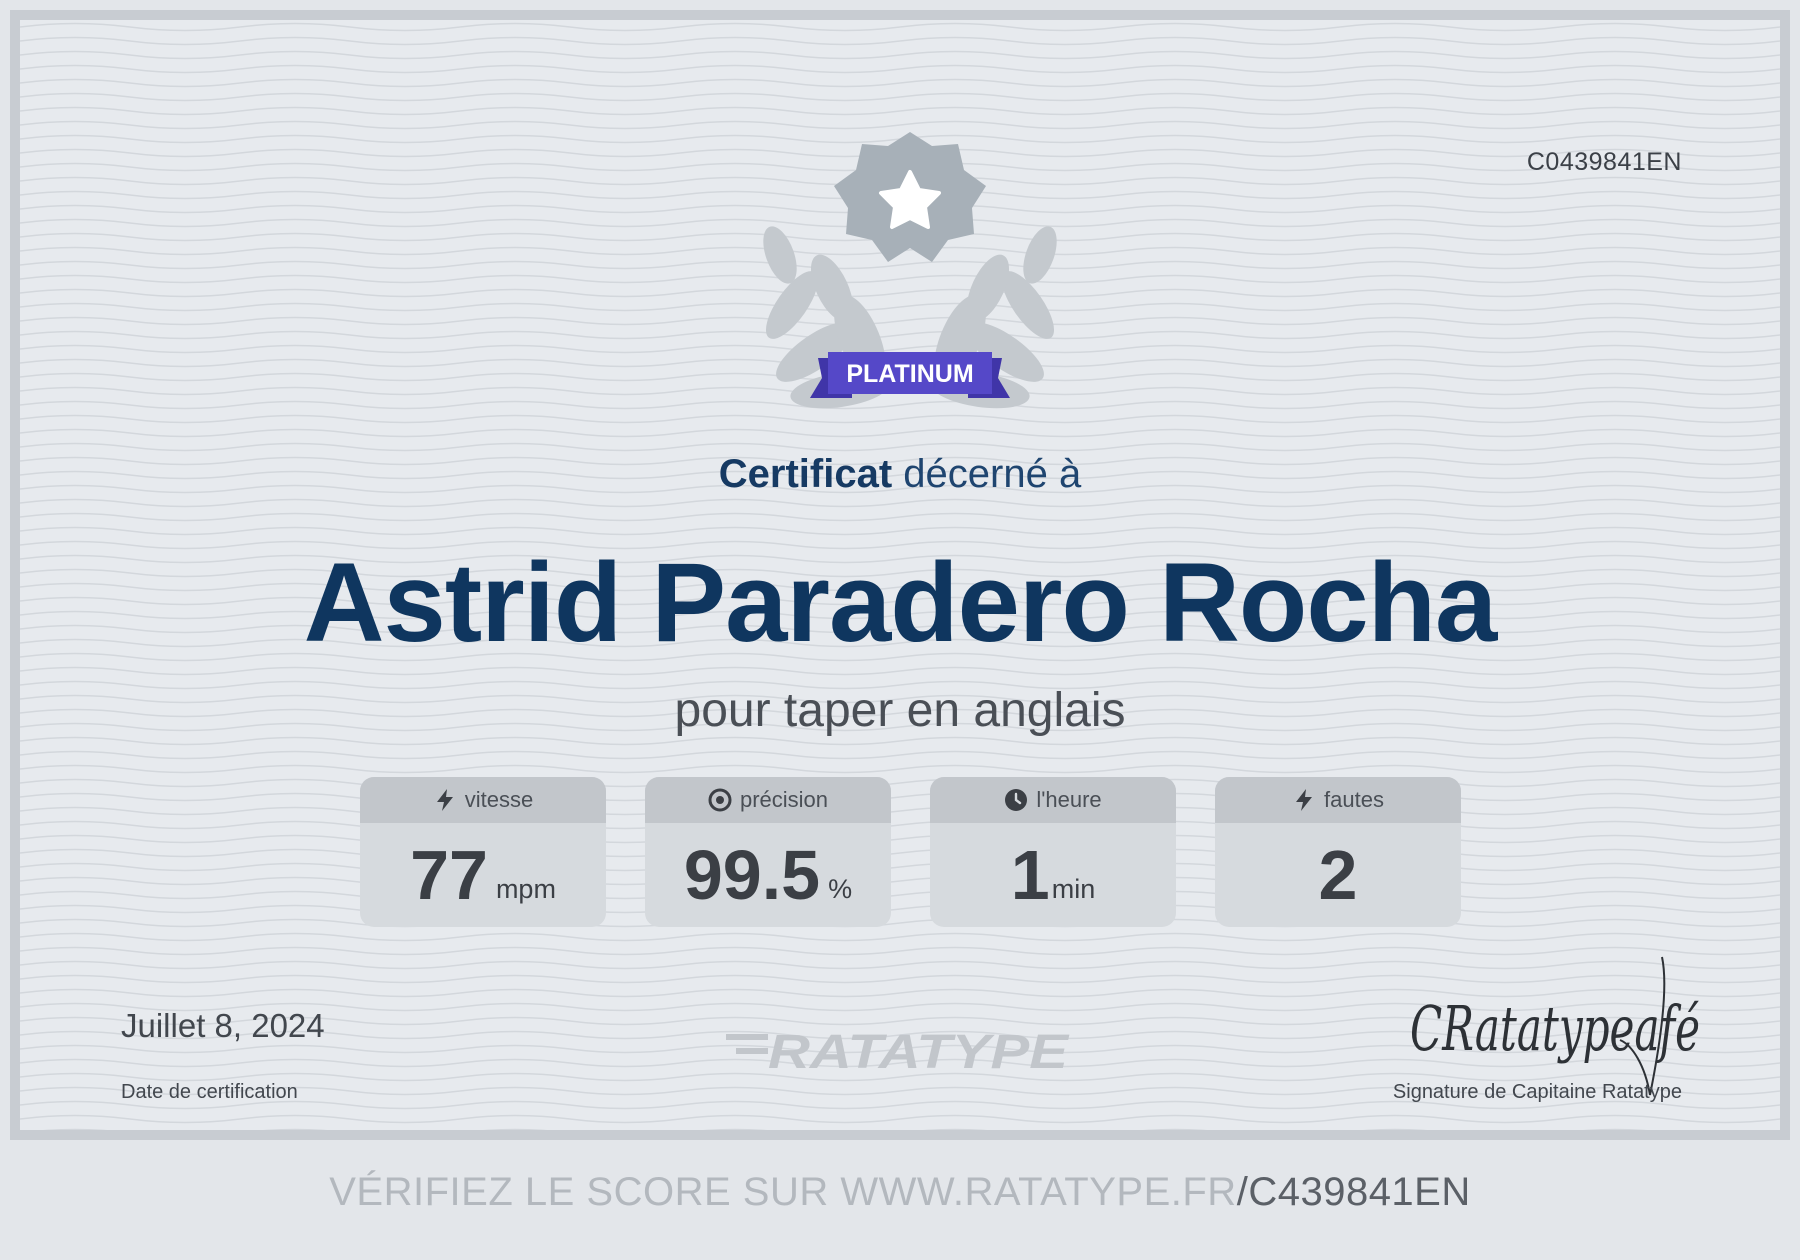 The height and width of the screenshot is (1260, 1800). I want to click on platinum-ribbon: PLATINUM, so click(910, 375).